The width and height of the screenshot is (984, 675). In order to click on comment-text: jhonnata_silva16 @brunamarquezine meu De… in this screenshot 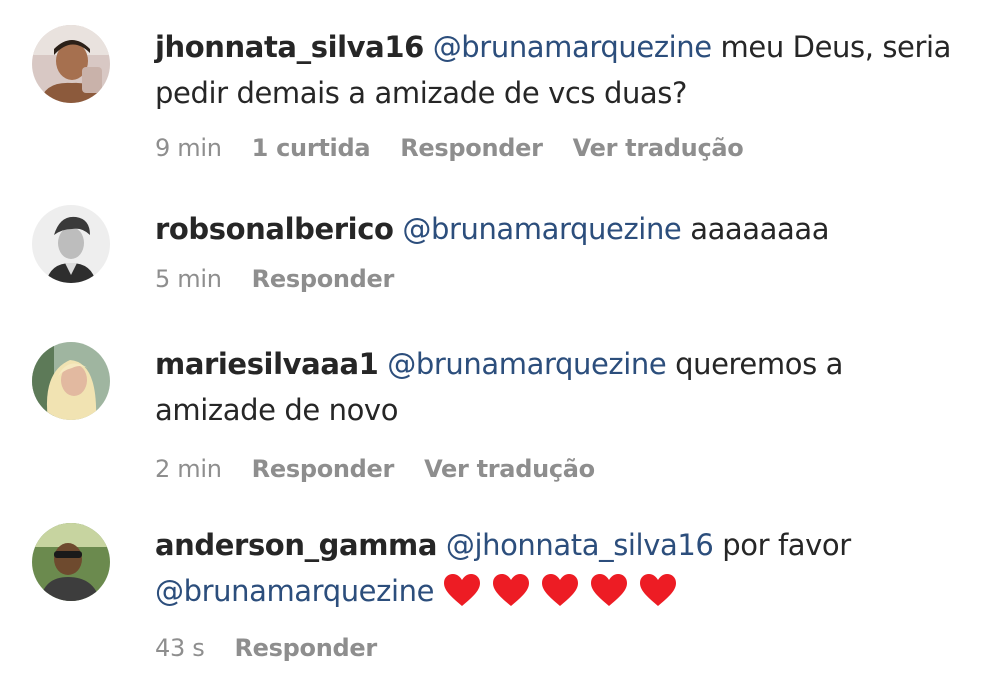, I will do `click(561, 70)`.